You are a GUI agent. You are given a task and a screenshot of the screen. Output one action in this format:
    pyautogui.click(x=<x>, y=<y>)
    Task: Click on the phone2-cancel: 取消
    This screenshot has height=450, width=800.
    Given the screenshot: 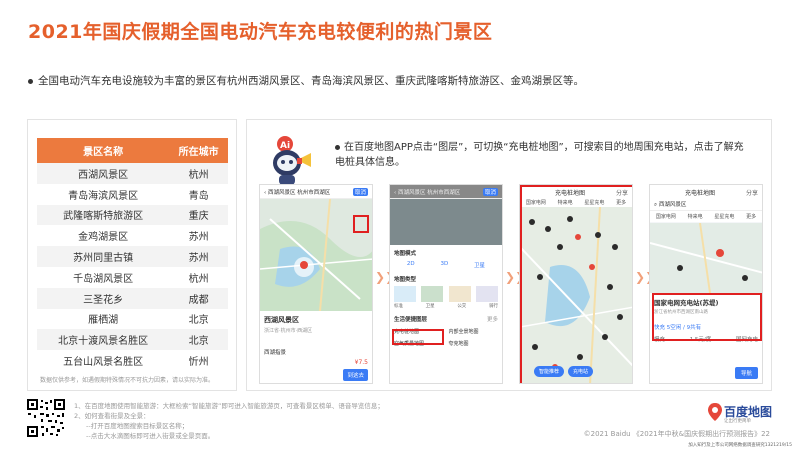 What is the action you would take?
    pyautogui.click(x=490, y=192)
    